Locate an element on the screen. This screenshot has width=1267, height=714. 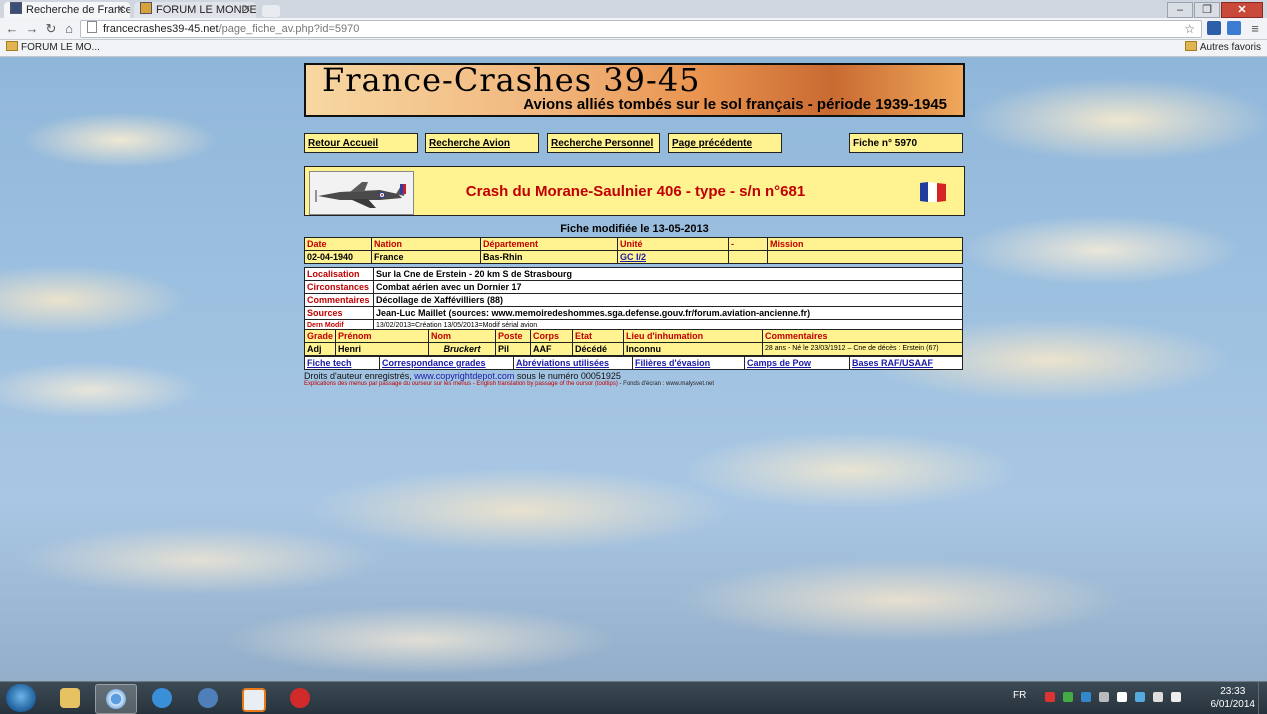
network-icon is located at coordinates (1158, 697).